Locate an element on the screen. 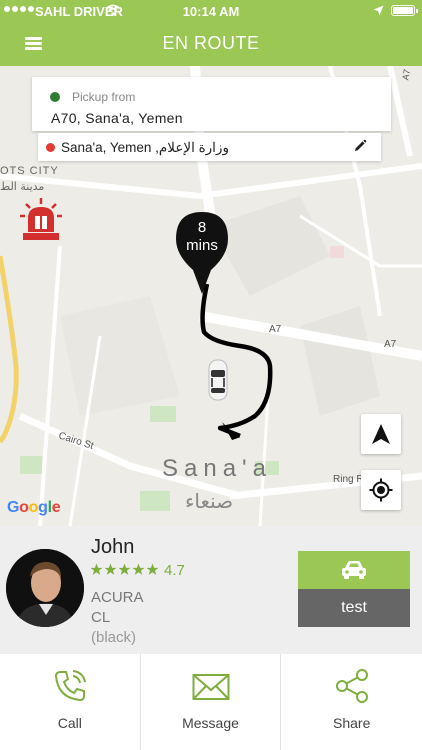  pickup-card: Pickup from A70, Sana'a, Yemen is located at coordinates (211, 104).